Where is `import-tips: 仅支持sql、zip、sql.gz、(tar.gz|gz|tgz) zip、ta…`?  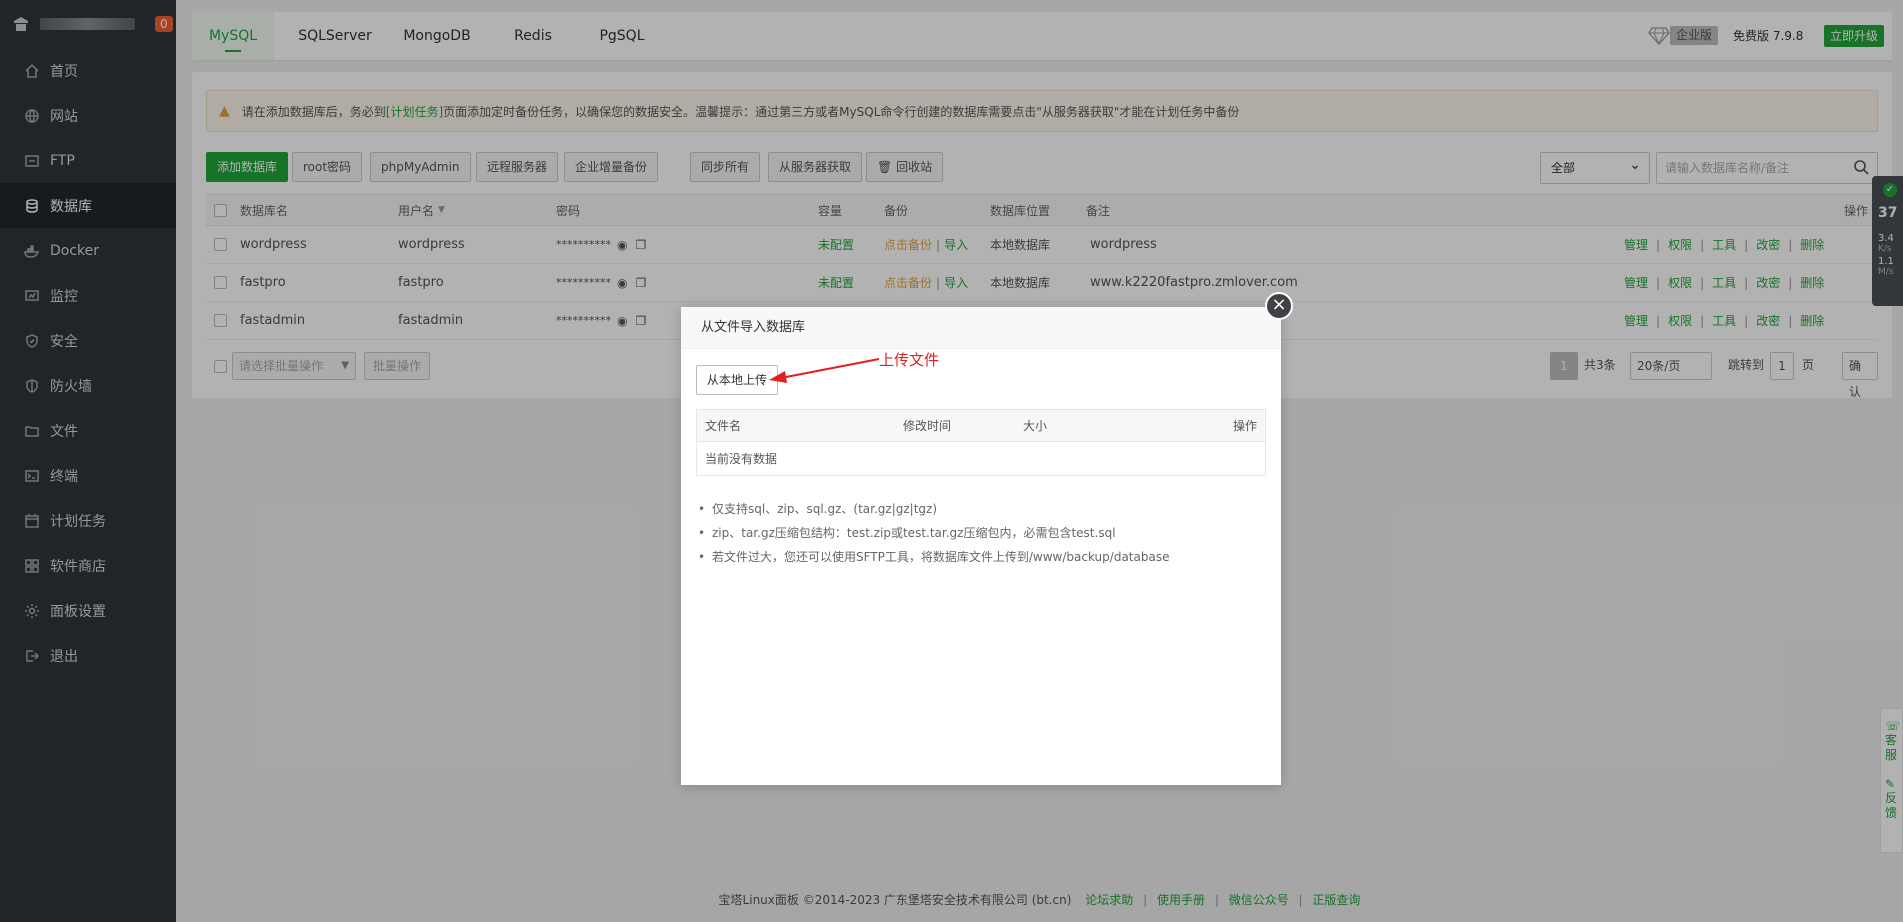 import-tips: 仅支持sql、zip、sql.gz、(tar.gz|gz|tgz) zip、ta… is located at coordinates (981, 533).